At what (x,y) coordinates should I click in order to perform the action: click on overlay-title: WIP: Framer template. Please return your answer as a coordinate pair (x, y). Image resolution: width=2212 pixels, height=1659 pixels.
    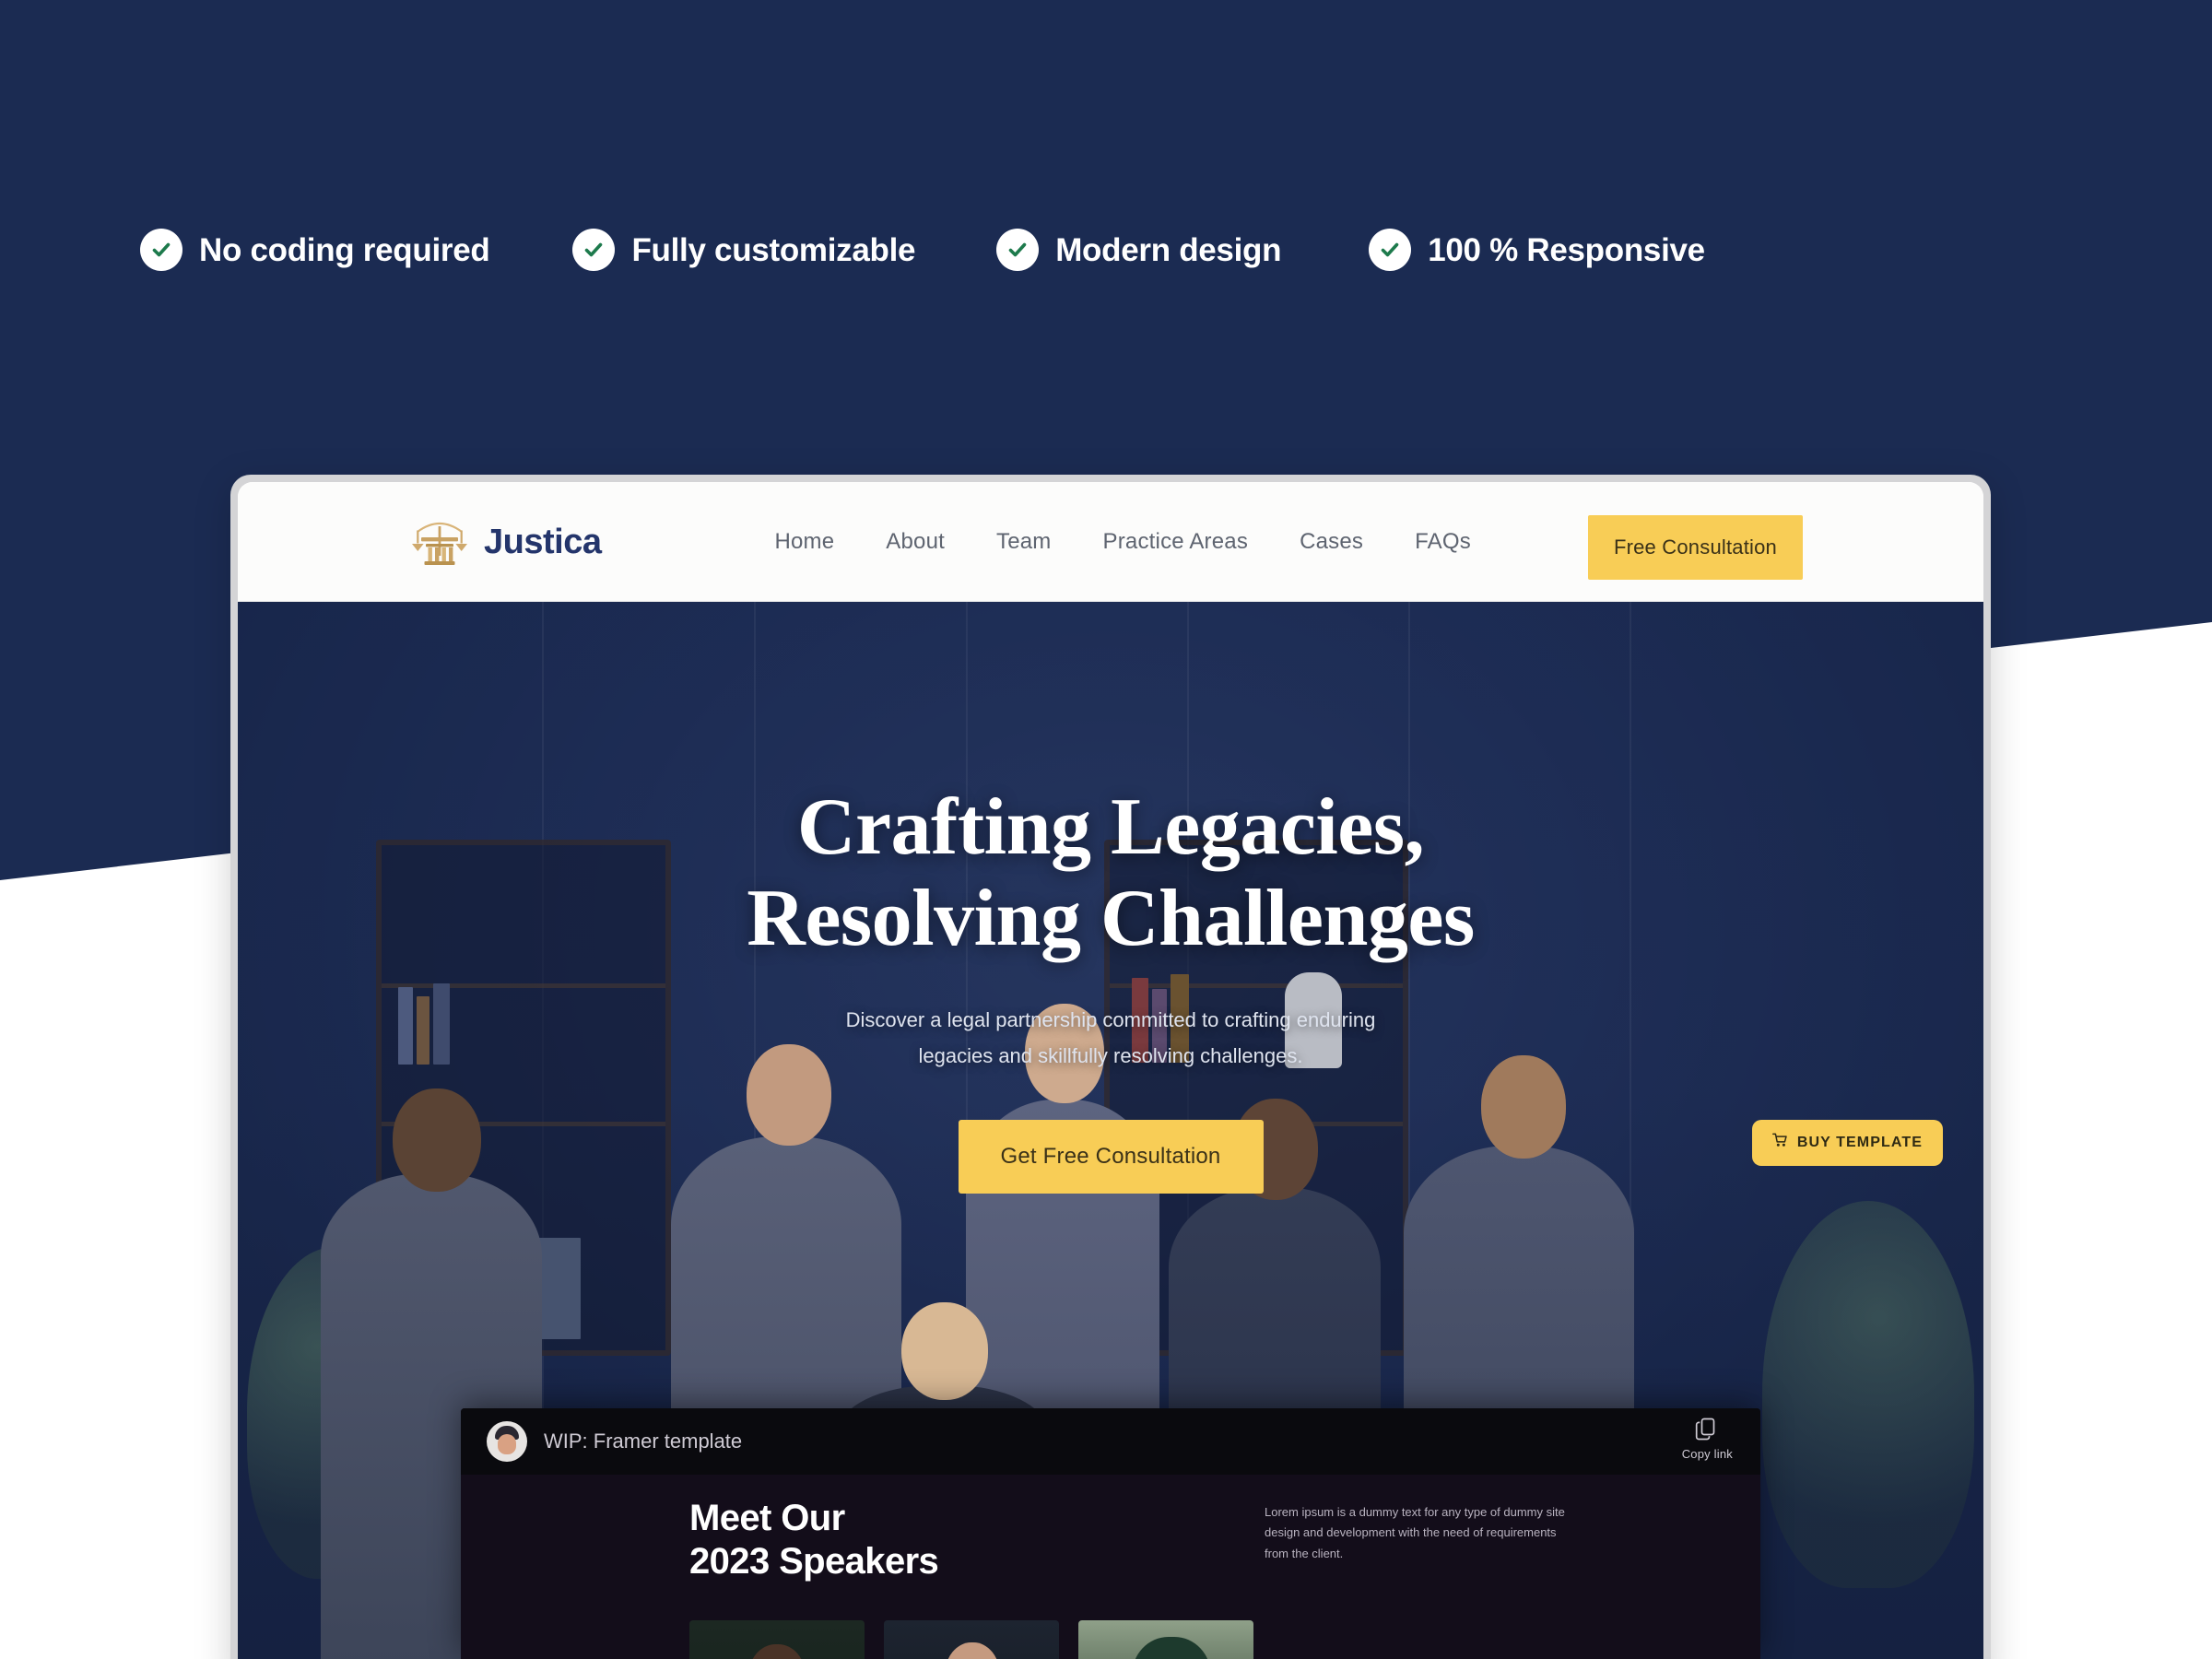
    Looking at the image, I should click on (643, 1441).